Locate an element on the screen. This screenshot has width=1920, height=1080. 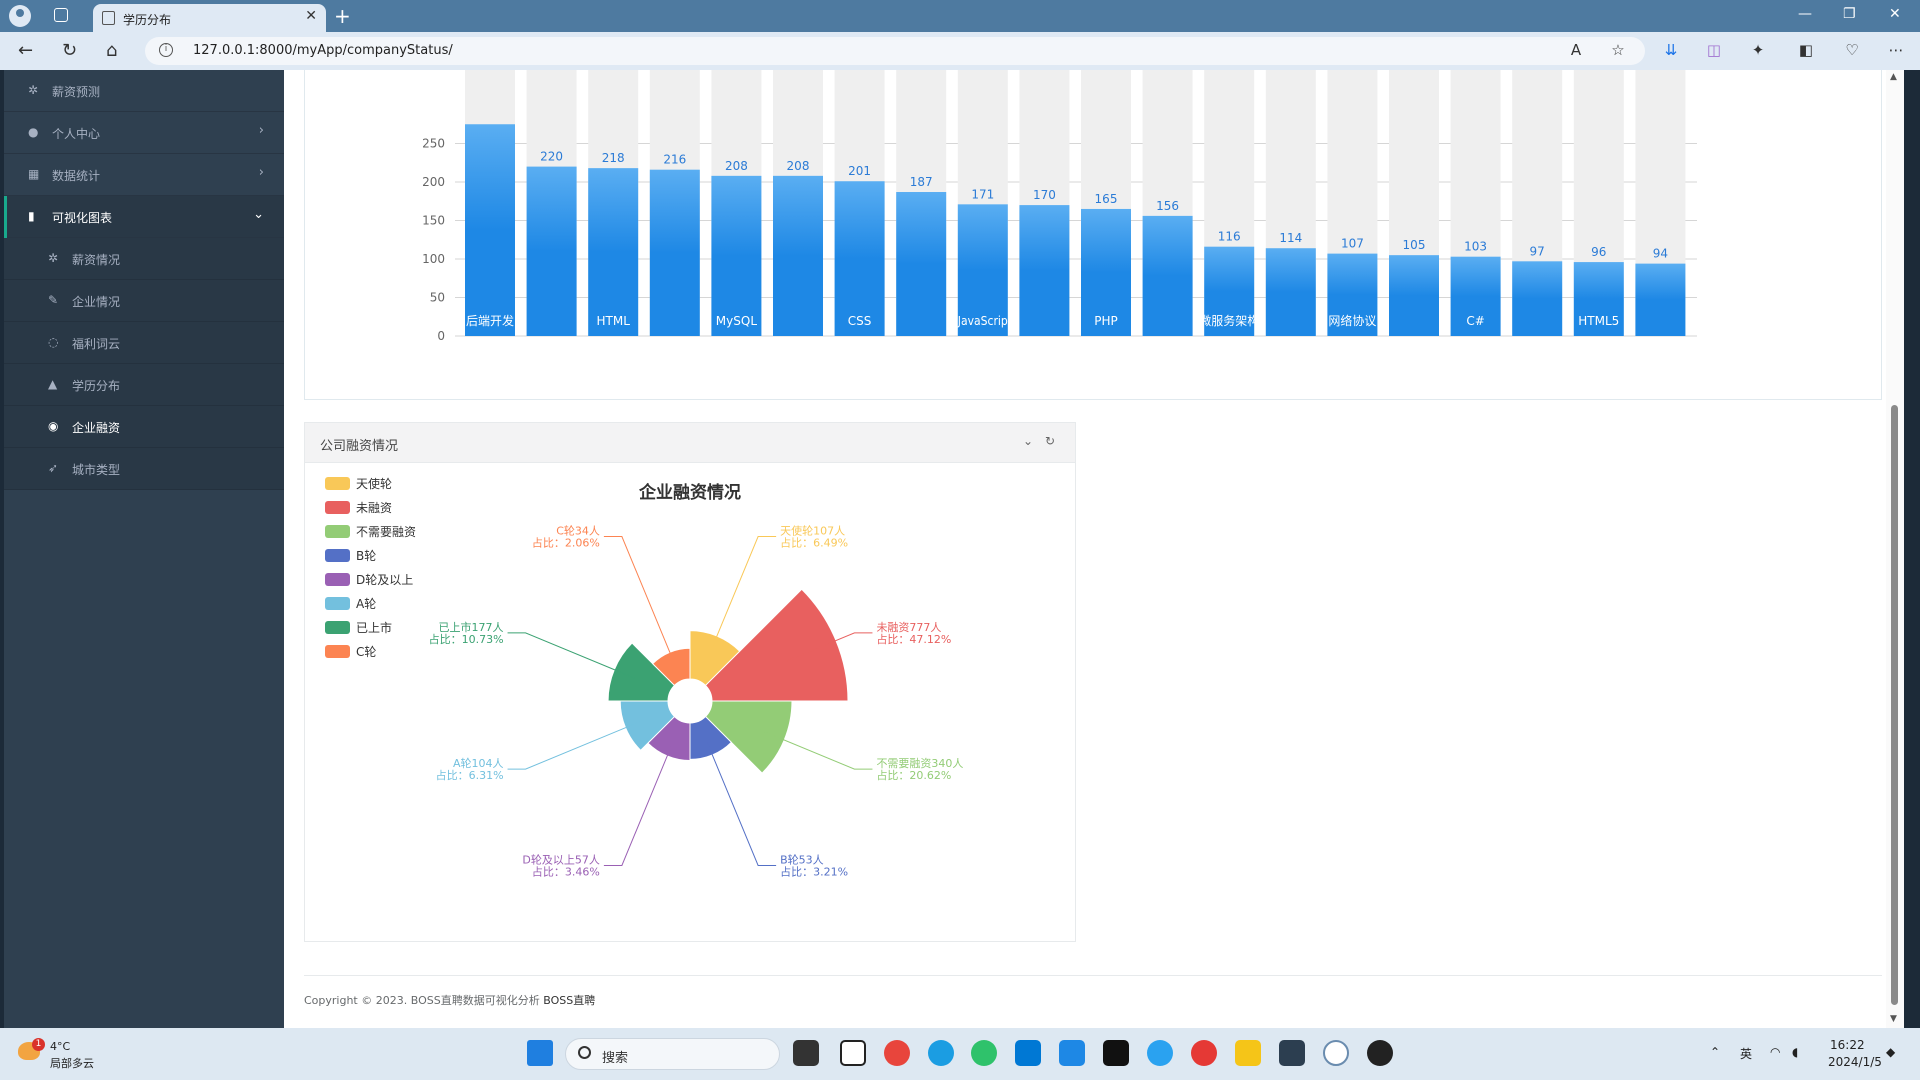
sidebar-item-visual-charts: ▮ 可视化图表 ⌄ is located at coordinates (144, 217).